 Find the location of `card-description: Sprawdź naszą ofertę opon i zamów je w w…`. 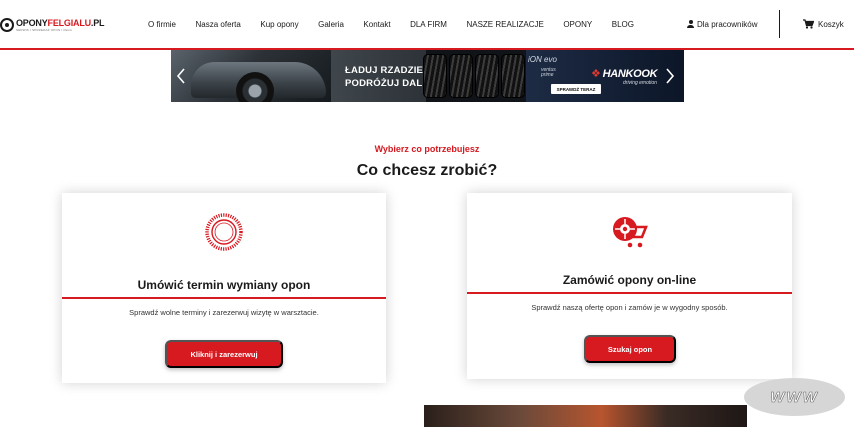

card-description: Sprawdź naszą ofertę opon i zamów je w w… is located at coordinates (629, 307).